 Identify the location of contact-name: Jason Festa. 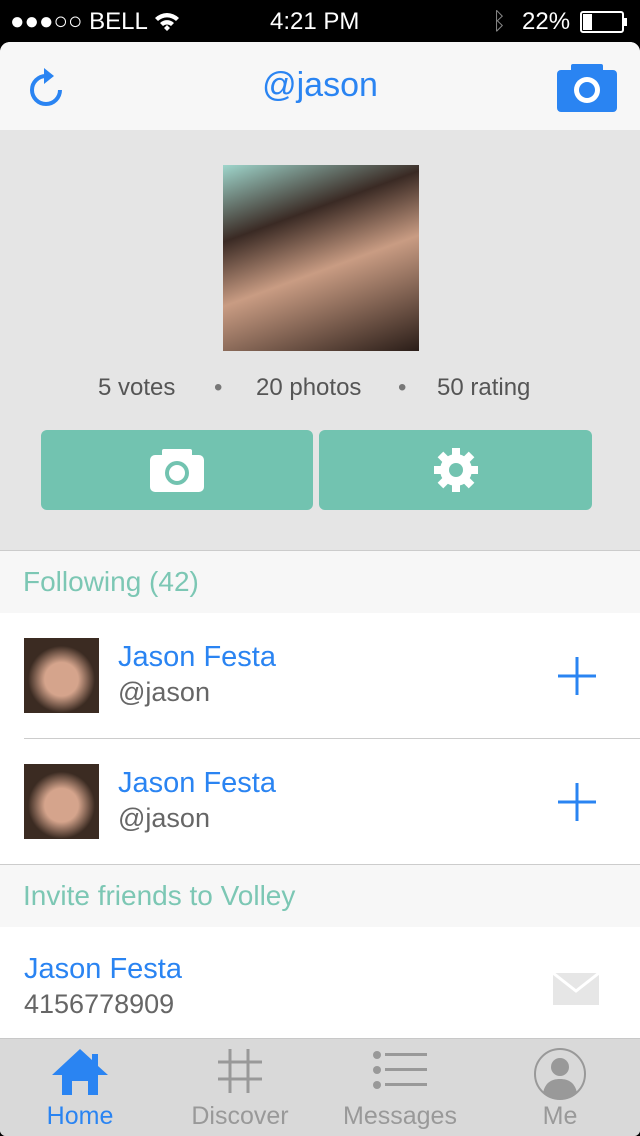
(103, 969).